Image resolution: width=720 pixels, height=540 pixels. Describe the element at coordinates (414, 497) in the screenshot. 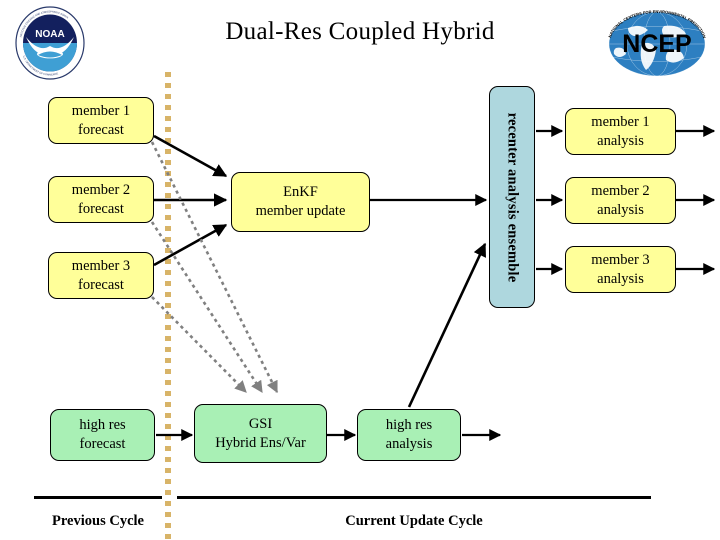

I see `current-cycle-rule` at that location.